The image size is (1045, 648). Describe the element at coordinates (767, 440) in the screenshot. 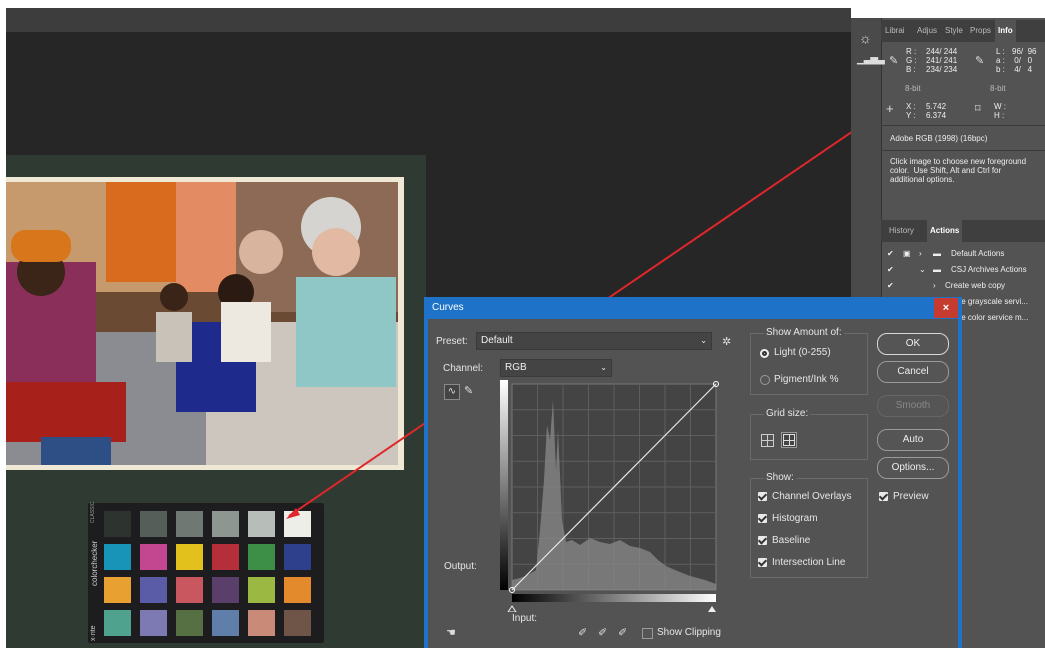

I see `simple-grid-icon` at that location.